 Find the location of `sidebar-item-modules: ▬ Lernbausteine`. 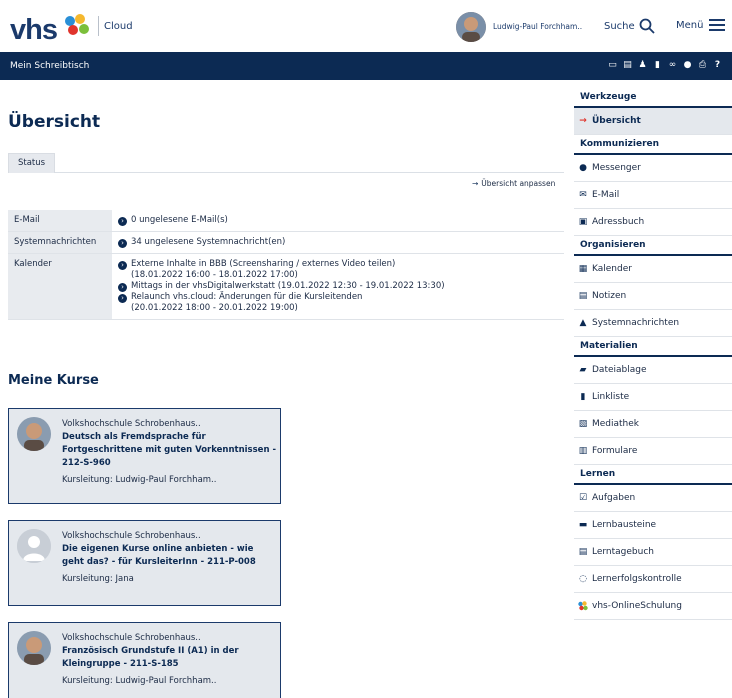

sidebar-item-modules: ▬ Lernbausteine is located at coordinates (653, 525).